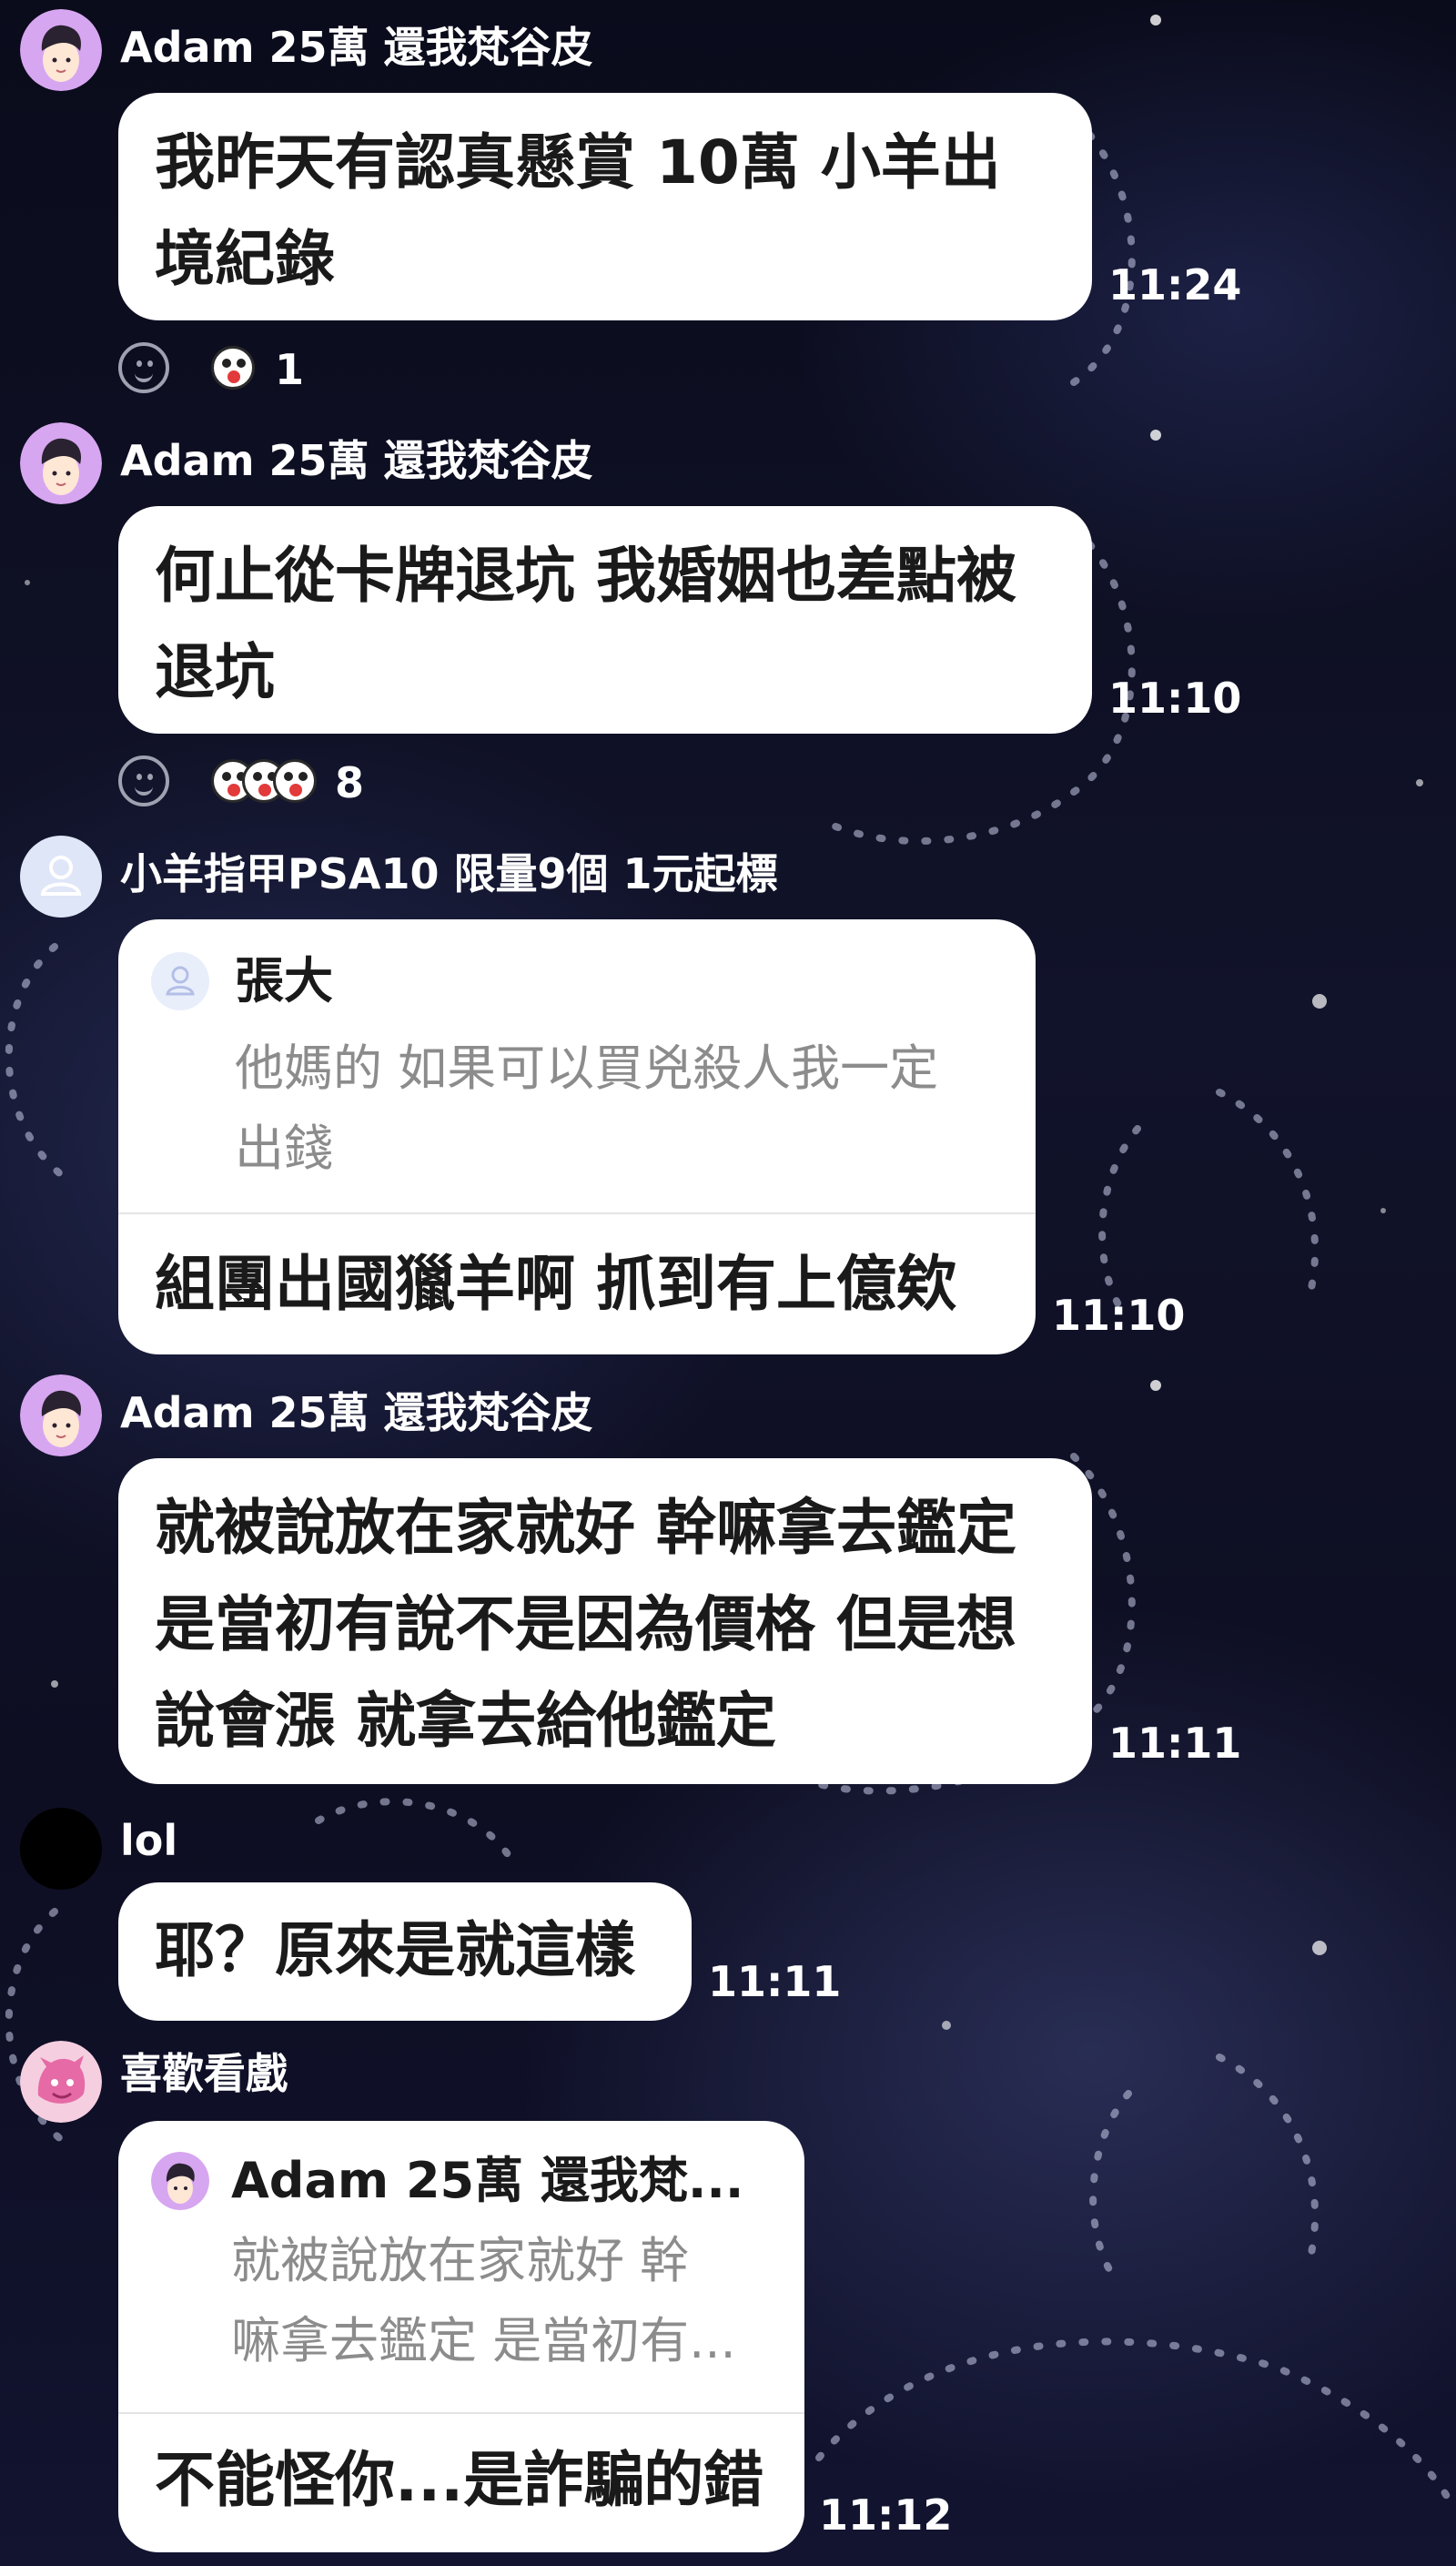 The height and width of the screenshot is (2566, 1456). What do you see at coordinates (290, 369) in the screenshot?
I see `reaction-count: 1` at bounding box center [290, 369].